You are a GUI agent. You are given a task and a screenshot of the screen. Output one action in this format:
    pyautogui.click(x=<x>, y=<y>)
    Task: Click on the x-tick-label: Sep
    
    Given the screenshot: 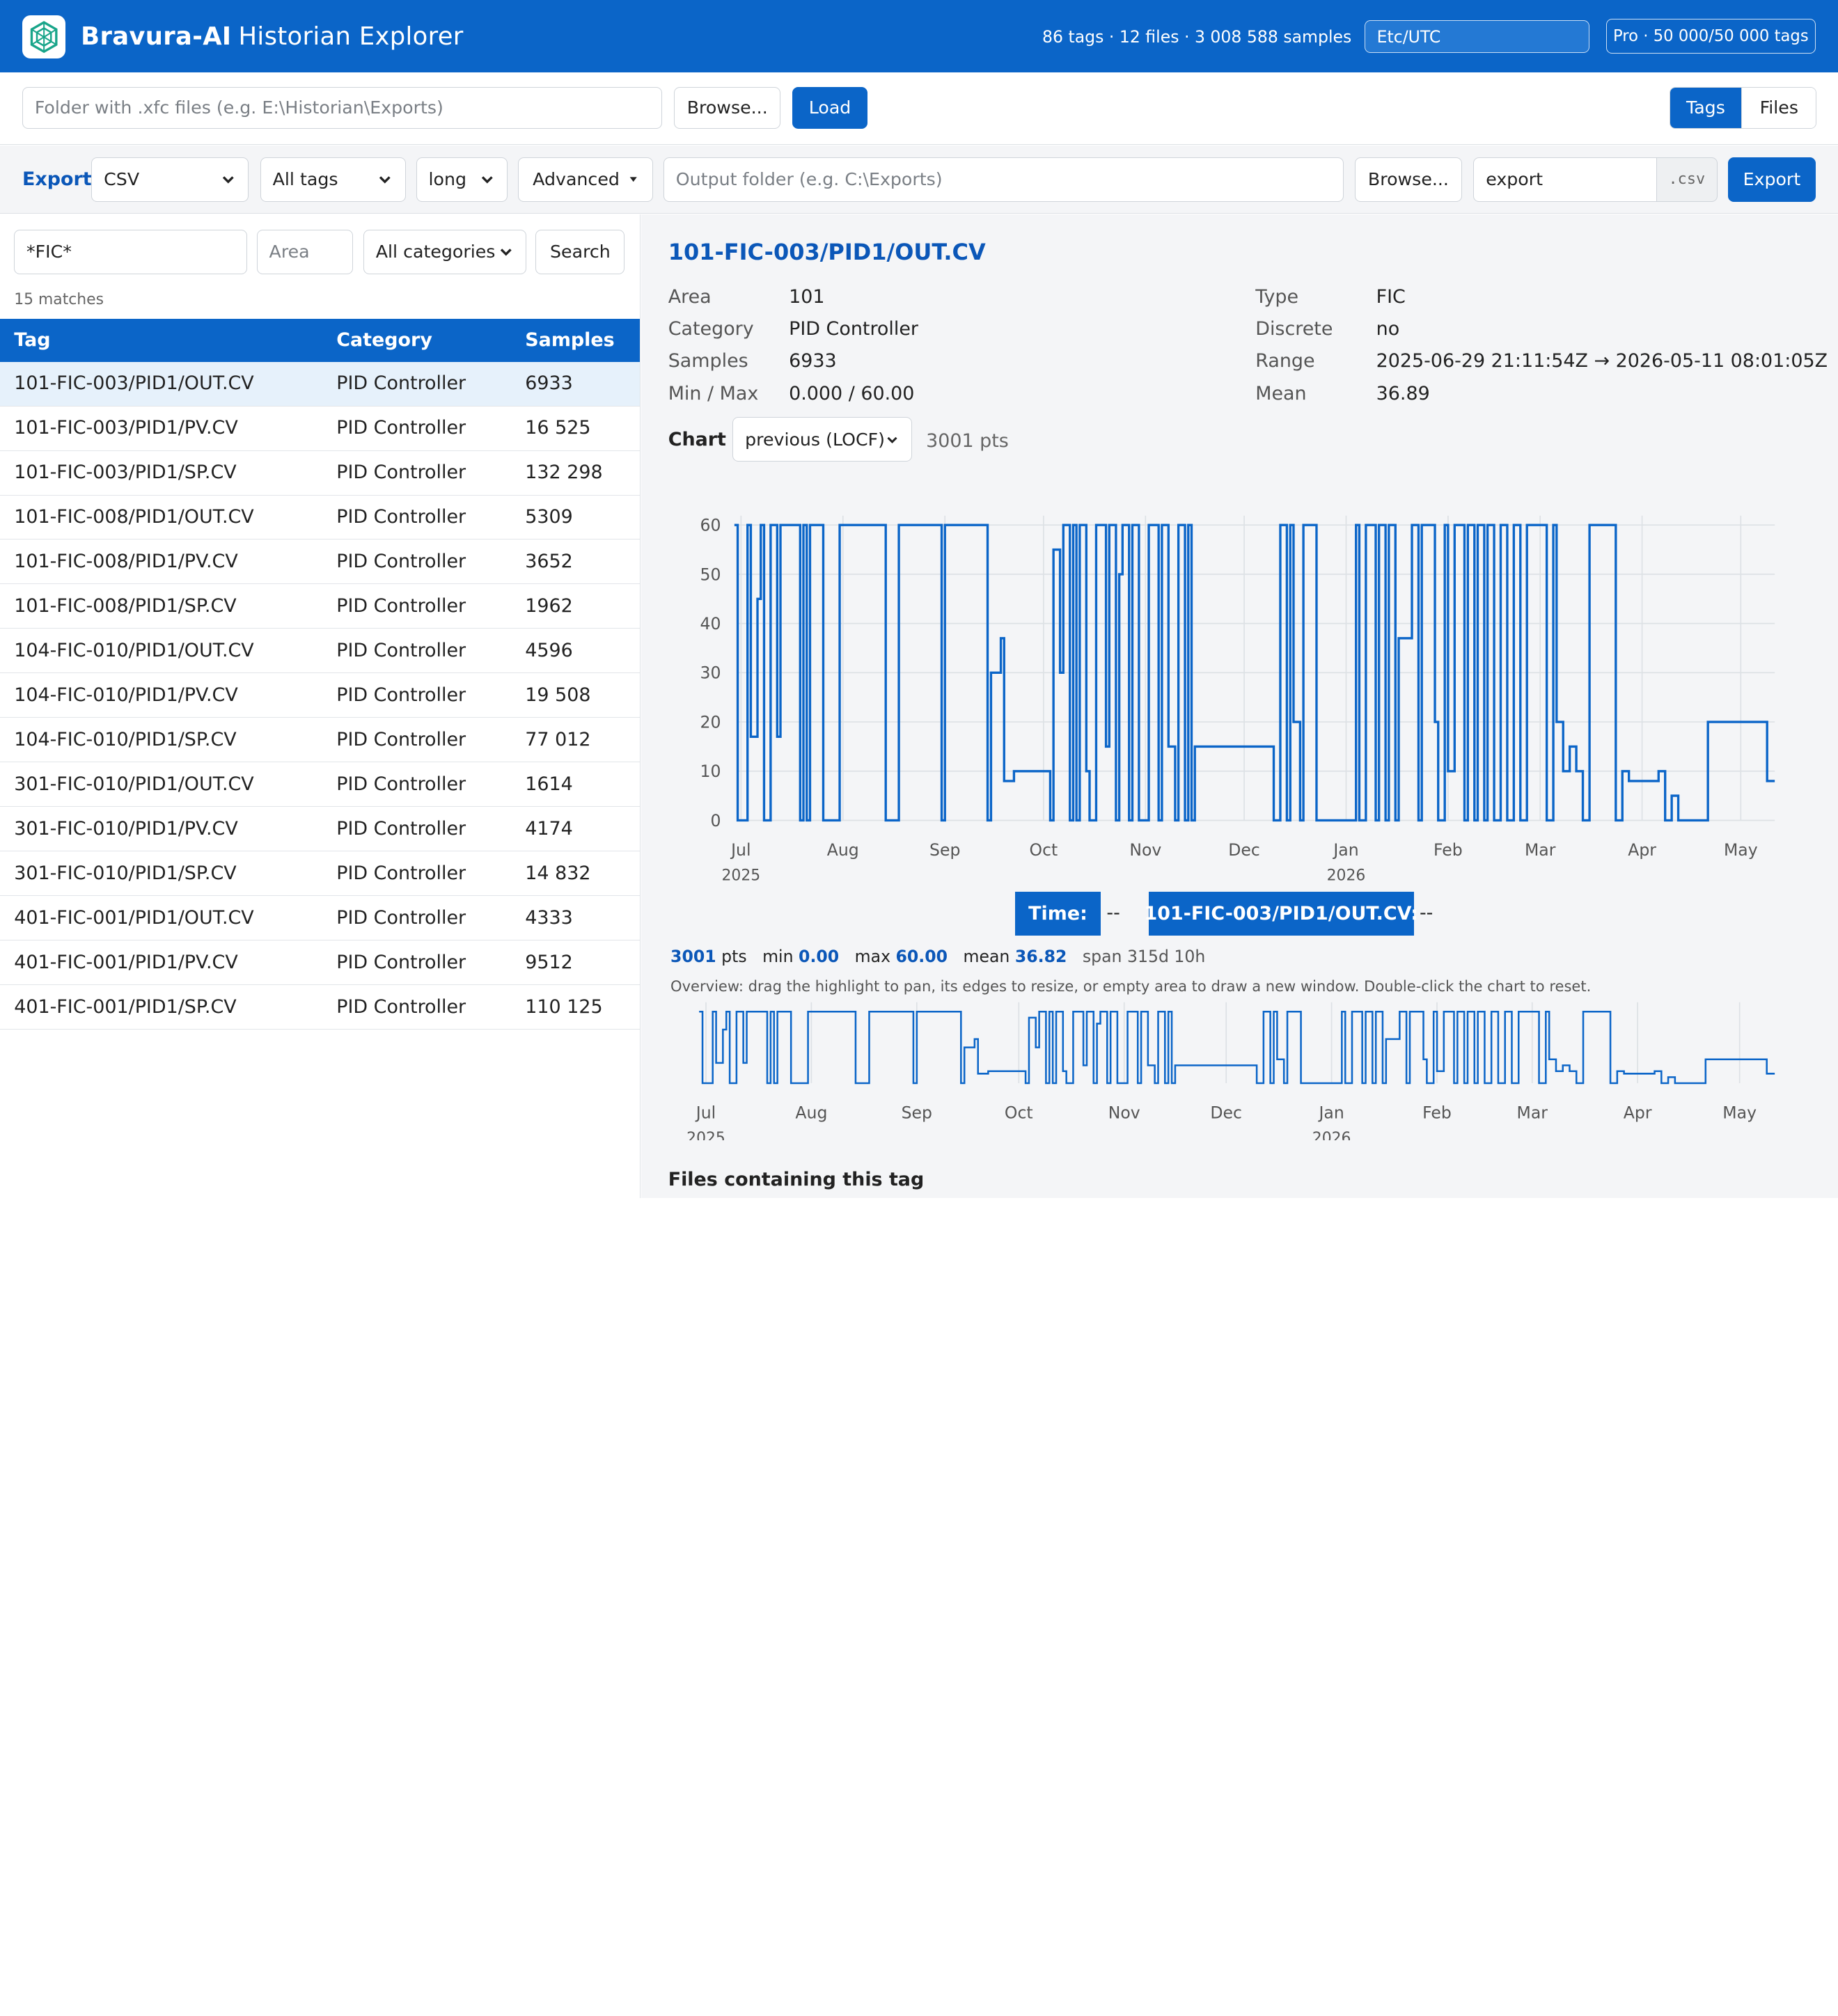 What is the action you would take?
    pyautogui.click(x=944, y=850)
    